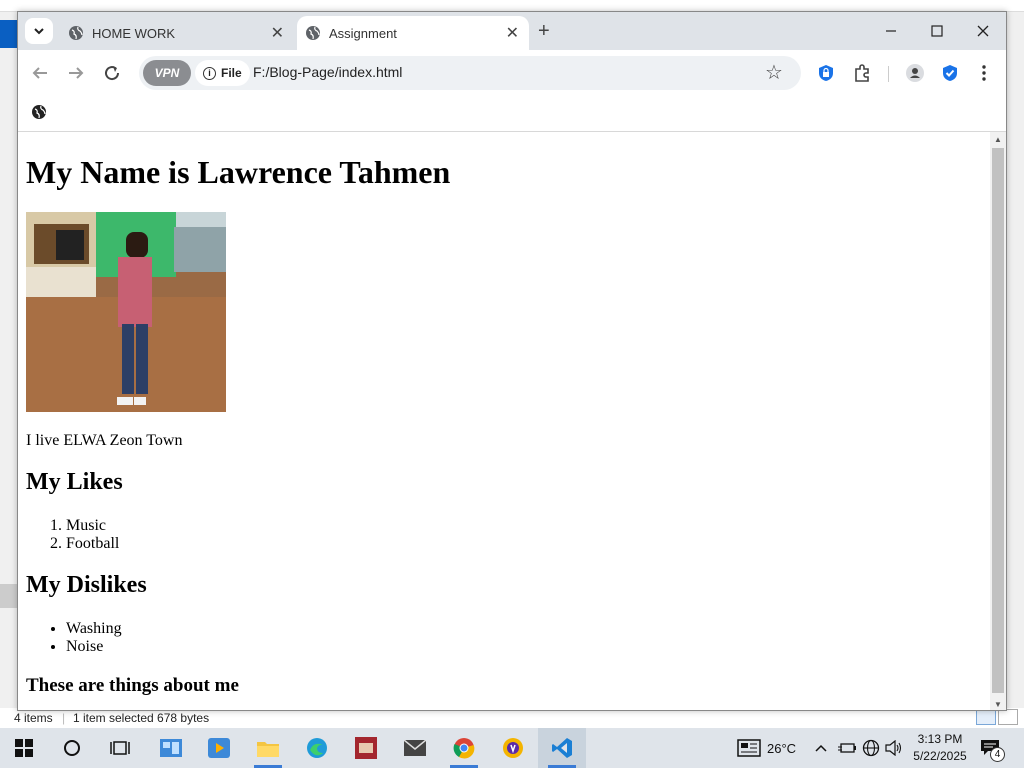 This screenshot has height=768, width=1024. I want to click on search-button, so click(72, 748).